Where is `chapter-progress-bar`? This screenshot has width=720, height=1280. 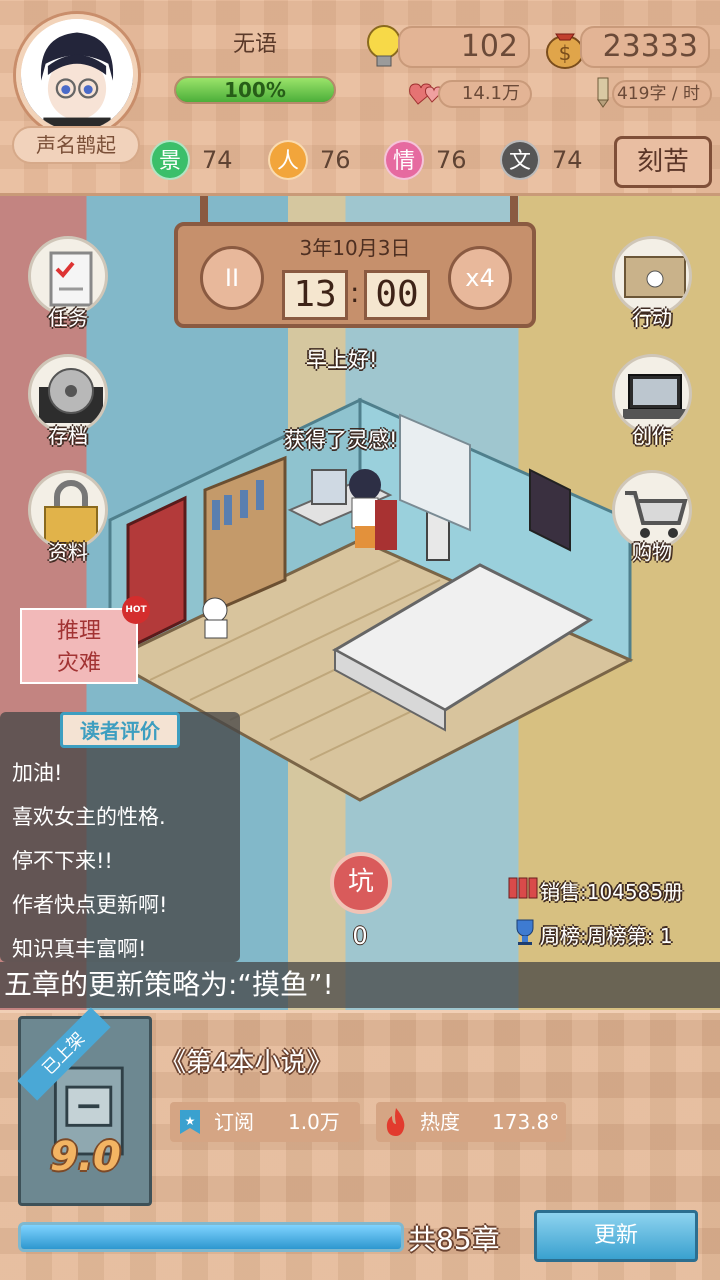 chapter-progress-bar is located at coordinates (211, 1237).